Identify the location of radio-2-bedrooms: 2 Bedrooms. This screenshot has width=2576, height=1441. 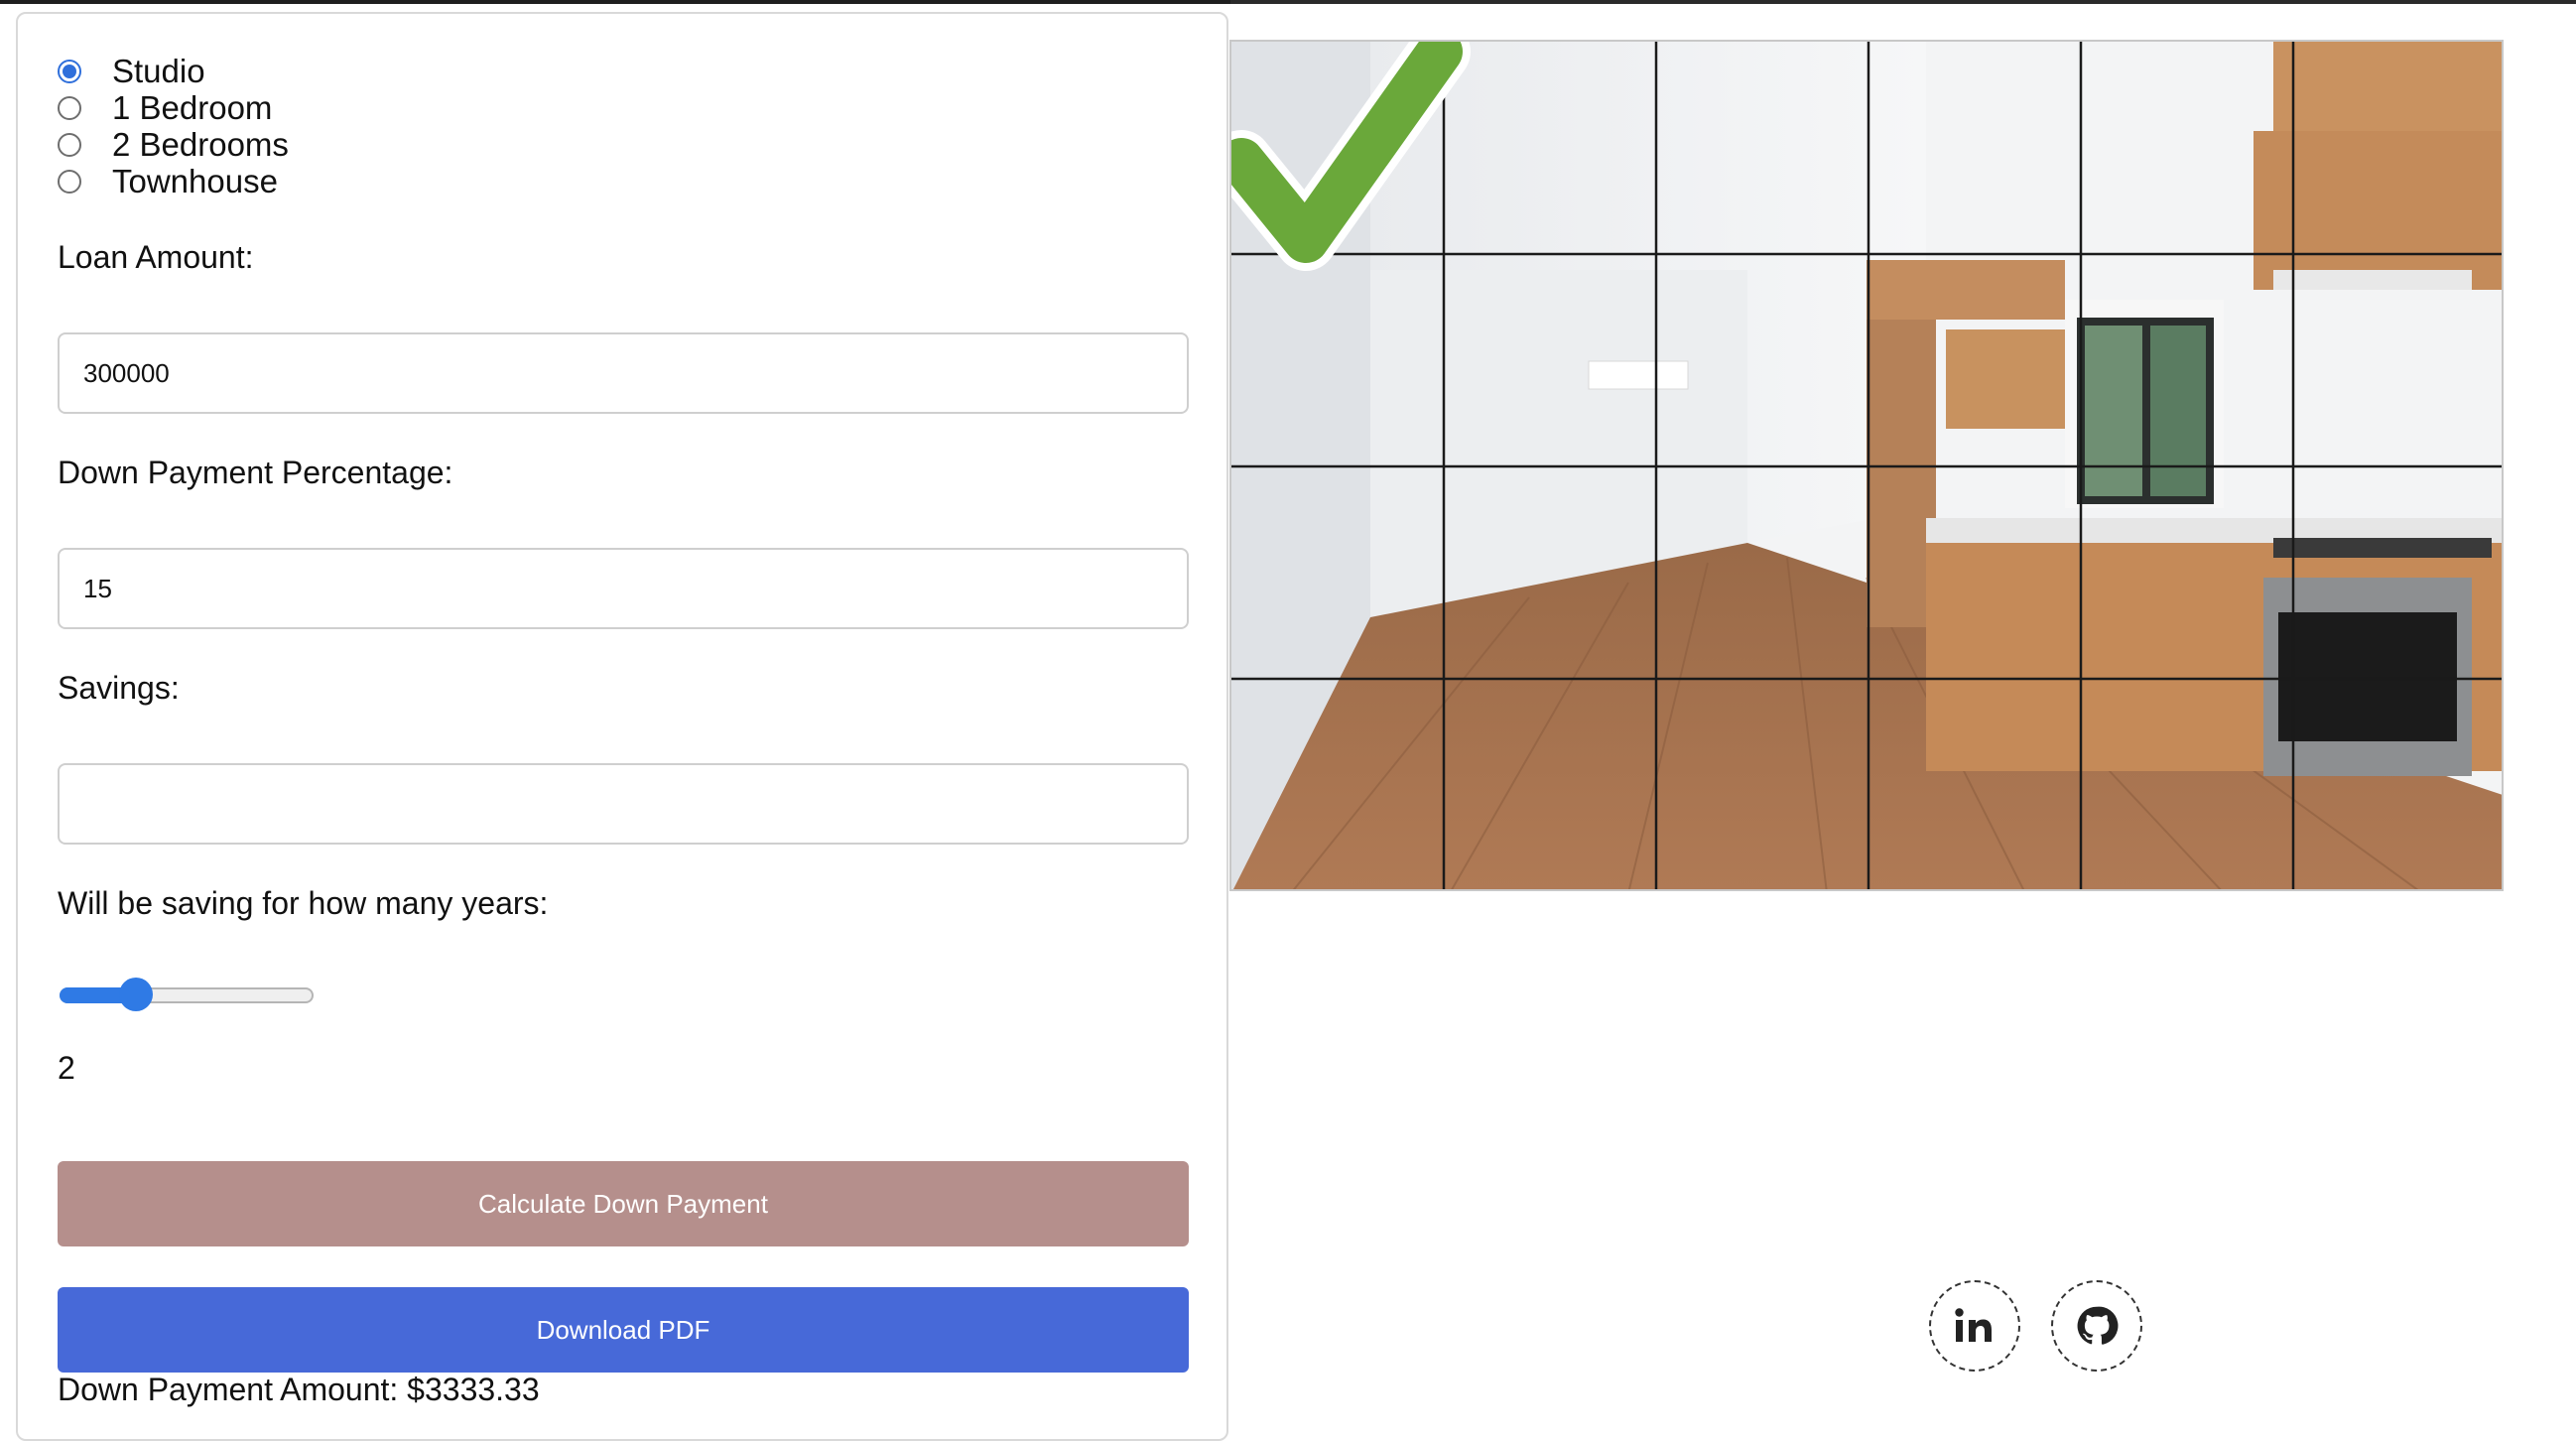
(174, 144).